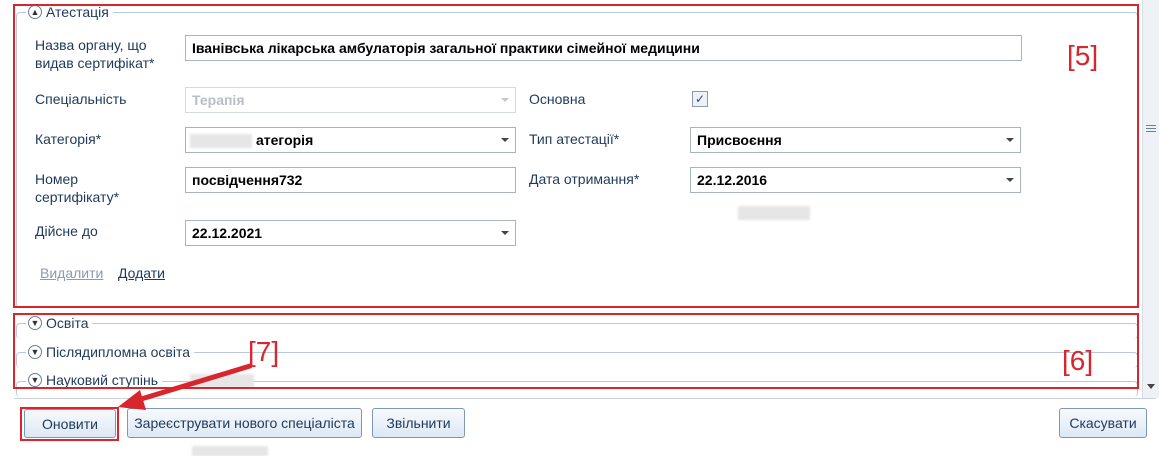  What do you see at coordinates (585, 398) in the screenshot?
I see `footer-divider` at bounding box center [585, 398].